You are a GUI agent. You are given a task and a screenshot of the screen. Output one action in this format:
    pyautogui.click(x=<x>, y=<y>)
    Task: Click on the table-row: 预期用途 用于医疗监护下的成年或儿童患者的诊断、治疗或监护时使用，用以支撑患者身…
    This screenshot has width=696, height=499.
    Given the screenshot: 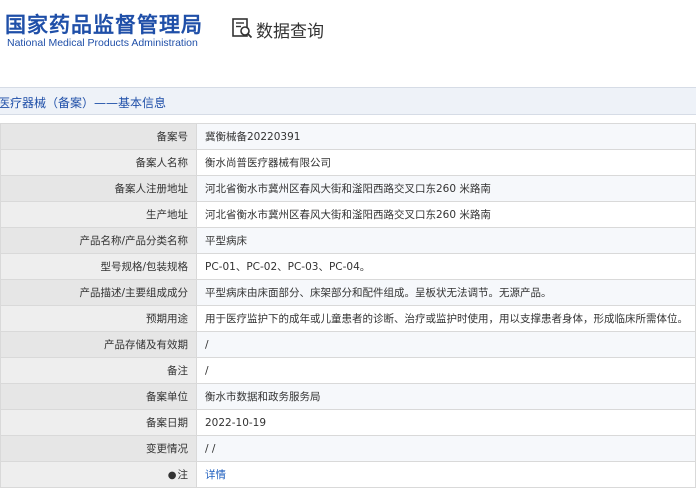 What is the action you would take?
    pyautogui.click(x=348, y=318)
    